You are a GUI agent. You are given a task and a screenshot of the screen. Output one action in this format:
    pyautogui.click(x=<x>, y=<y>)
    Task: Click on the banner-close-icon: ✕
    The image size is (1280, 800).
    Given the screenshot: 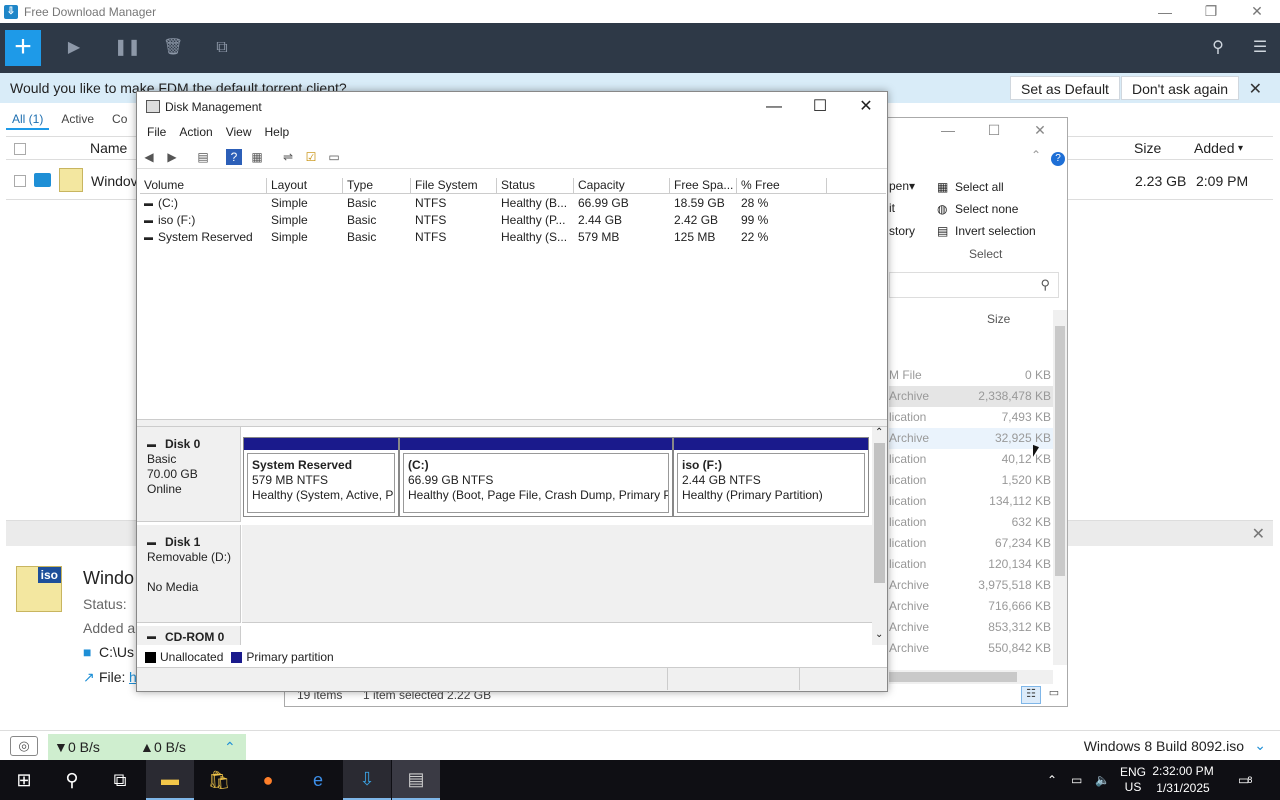 What is the action you would take?
    pyautogui.click(x=1255, y=89)
    